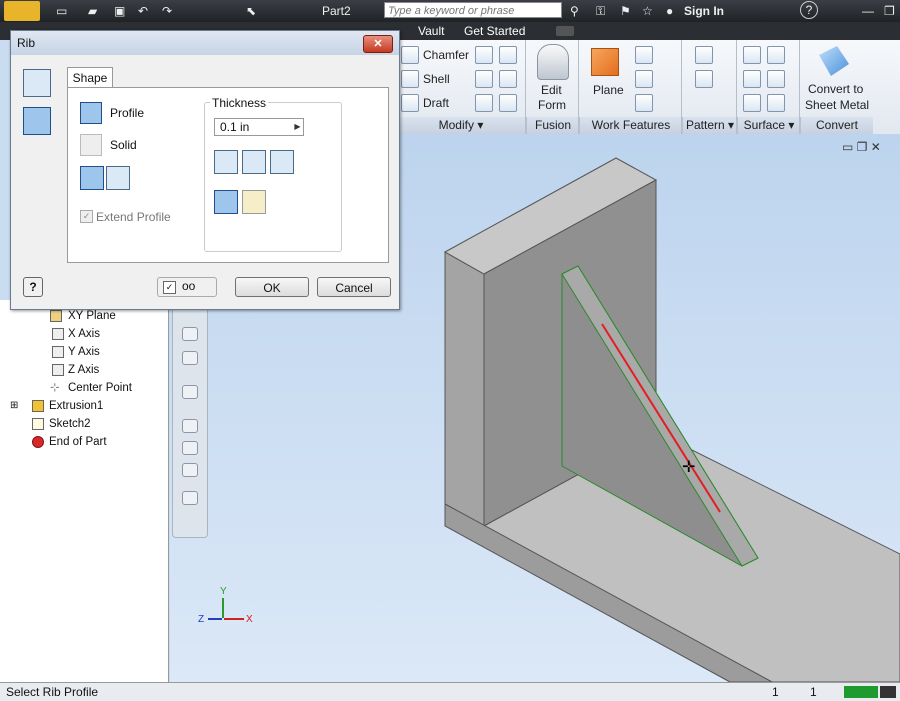 Image resolution: width=900 pixels, height=701 pixels. I want to click on search-input: Type a keyword or phrase, so click(473, 10).